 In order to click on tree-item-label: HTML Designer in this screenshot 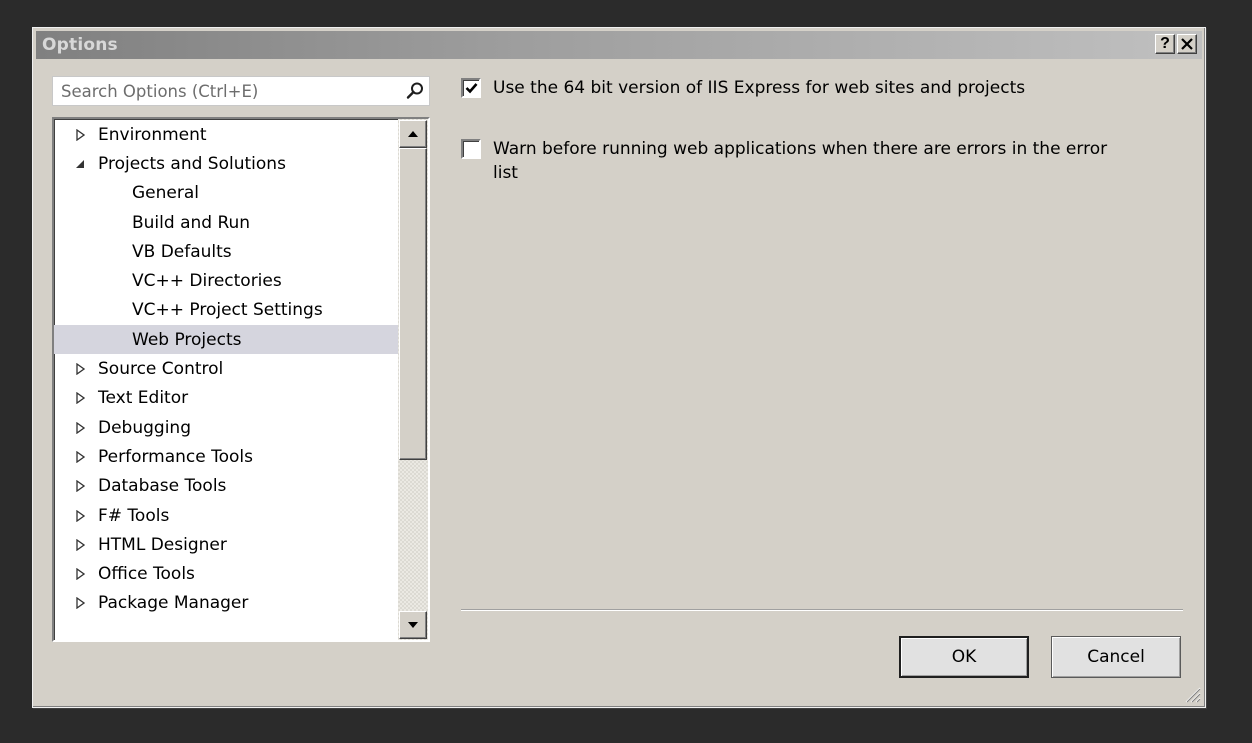, I will do `click(162, 544)`.